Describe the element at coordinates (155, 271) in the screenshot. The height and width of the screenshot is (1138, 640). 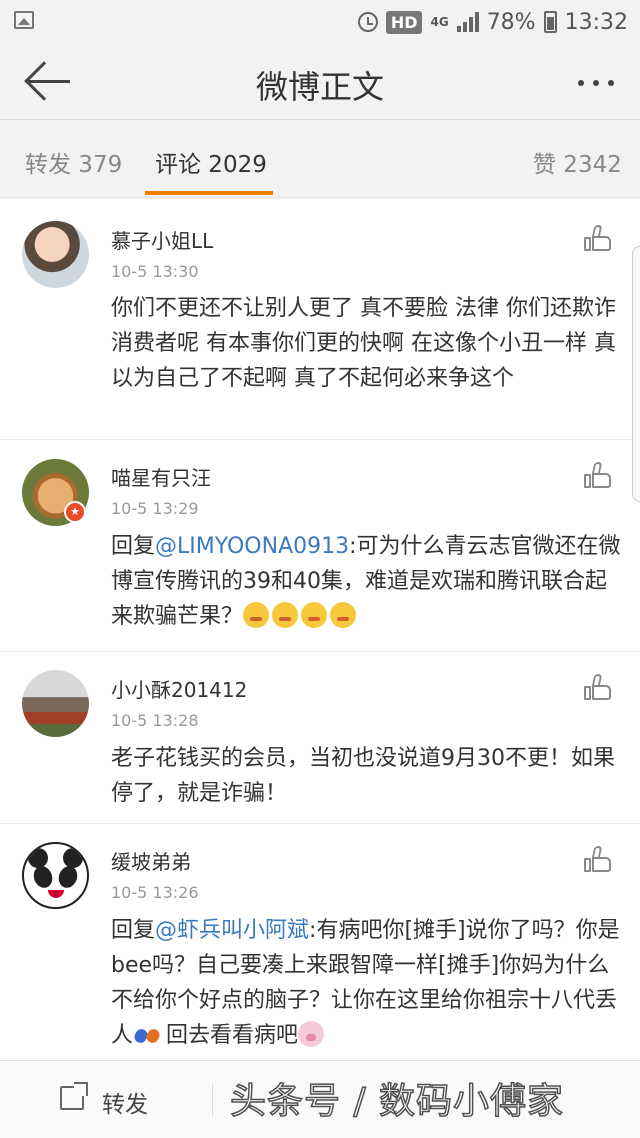
I see `comment-time: 10-5 13:30` at that location.